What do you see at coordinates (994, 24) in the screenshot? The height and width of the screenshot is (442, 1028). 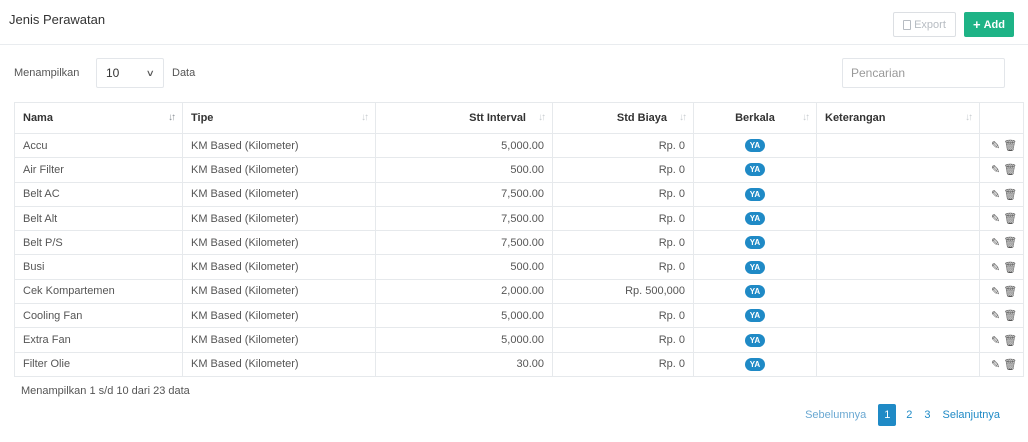 I see `add-label: Add` at bounding box center [994, 24].